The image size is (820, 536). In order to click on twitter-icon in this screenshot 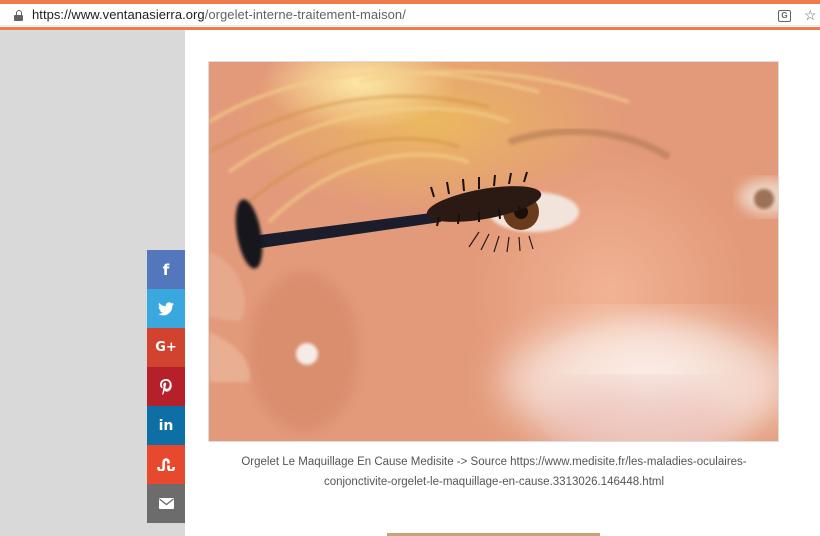, I will do `click(166, 308)`.